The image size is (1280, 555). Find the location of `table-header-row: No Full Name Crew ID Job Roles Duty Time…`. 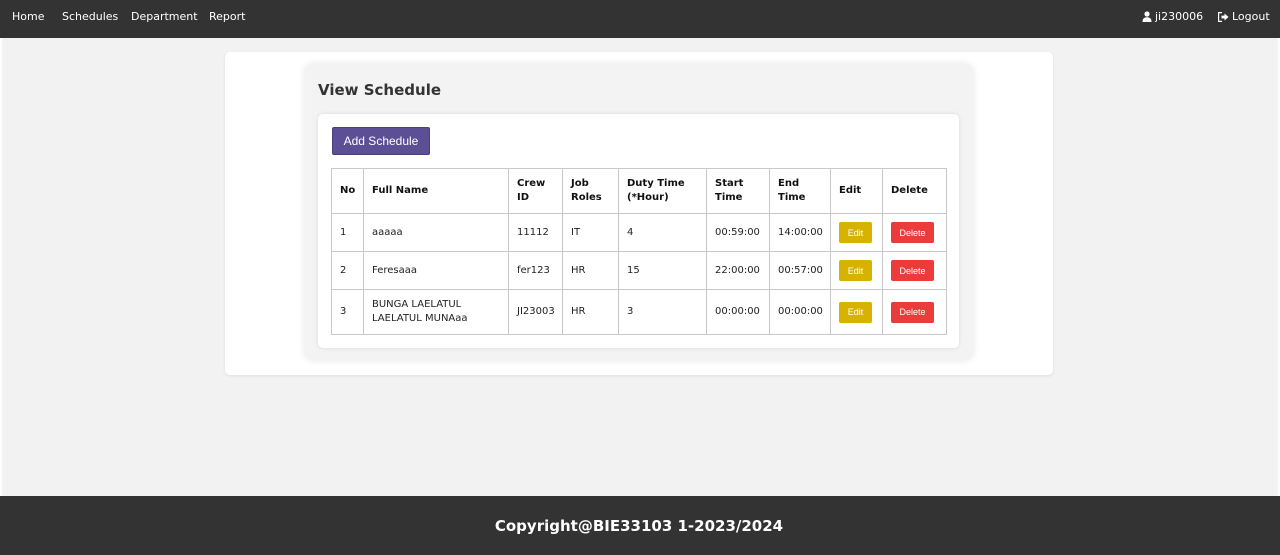

table-header-row: No Full Name Crew ID Job Roles Duty Time… is located at coordinates (639, 191).